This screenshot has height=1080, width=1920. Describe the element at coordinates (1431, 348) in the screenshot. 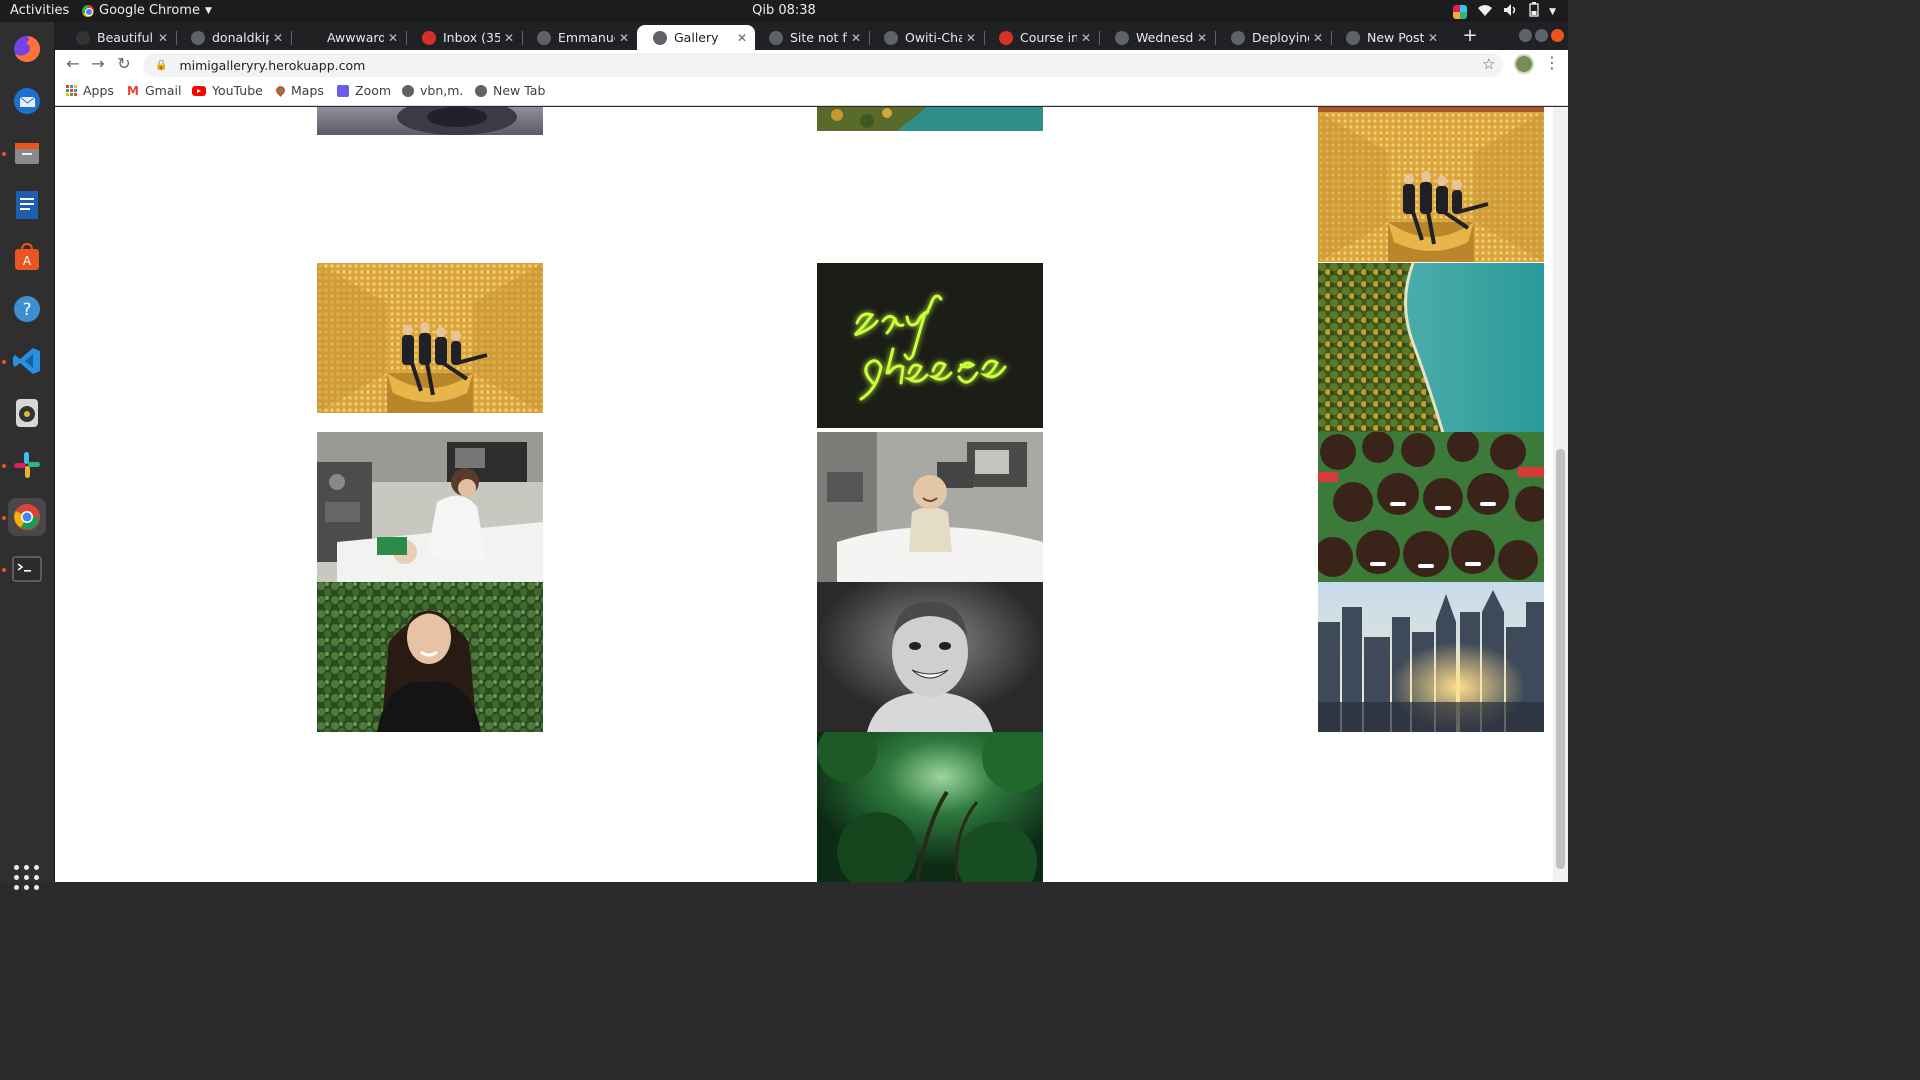

I see `gallery-image-aerial-coast` at that location.